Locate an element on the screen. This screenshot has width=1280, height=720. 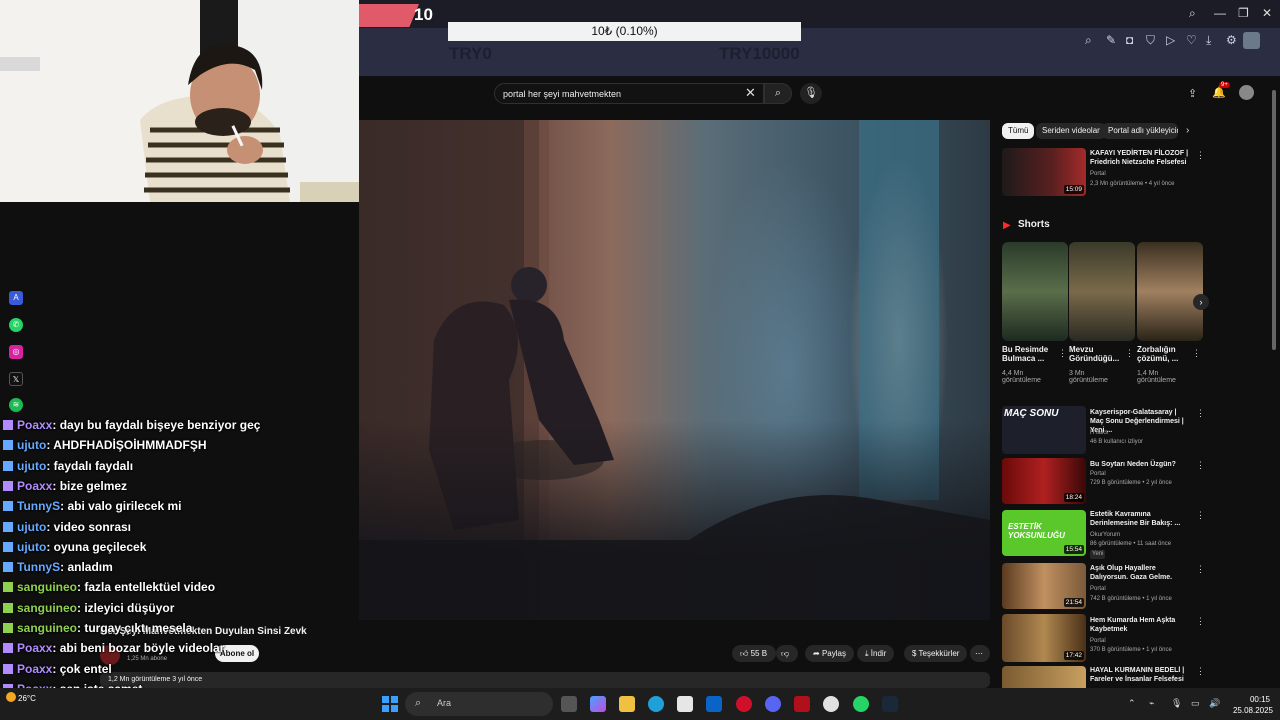
heart-icon: ♡ is located at coordinates (1191, 40).